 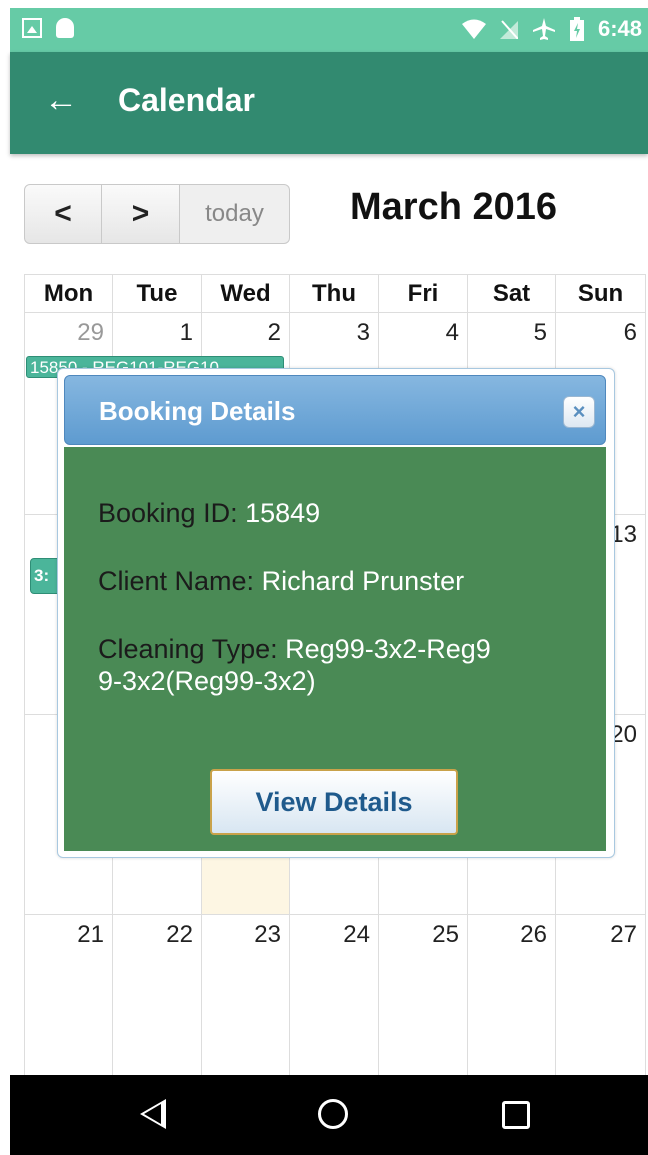 I want to click on close-icon: ×, so click(x=579, y=411).